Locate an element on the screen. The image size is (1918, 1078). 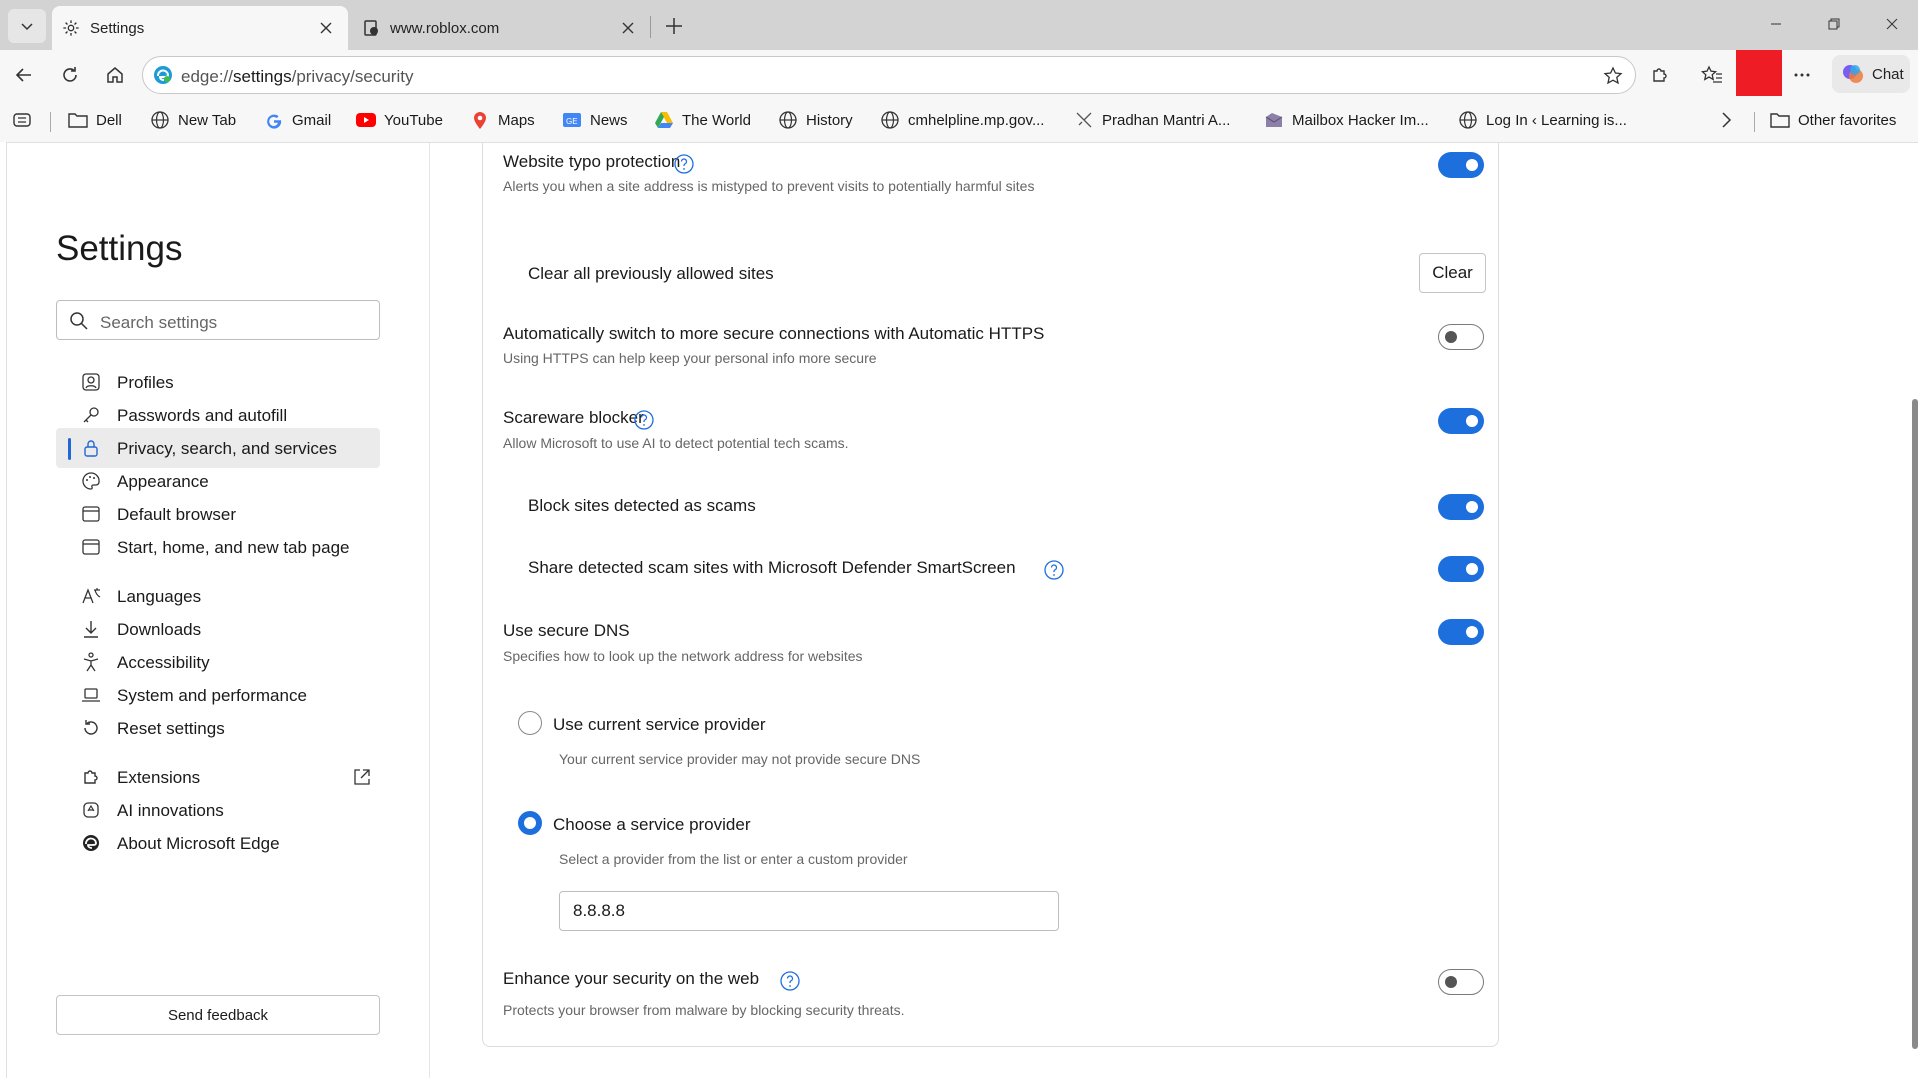
tab-actions-menu-button is located at coordinates (27, 26).